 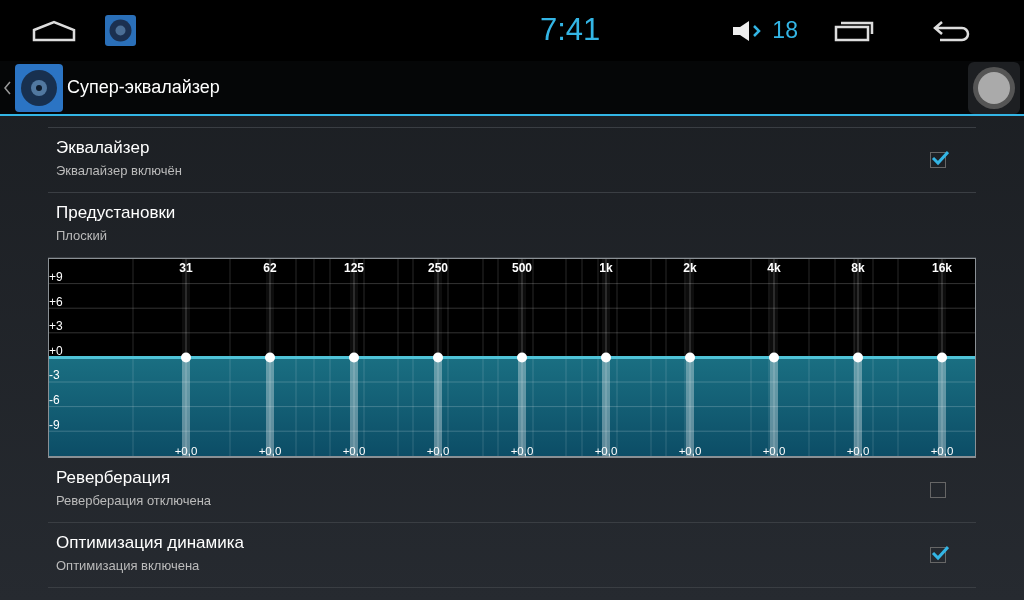 What do you see at coordinates (54, 375) in the screenshot?
I see `axis-label: -3` at bounding box center [54, 375].